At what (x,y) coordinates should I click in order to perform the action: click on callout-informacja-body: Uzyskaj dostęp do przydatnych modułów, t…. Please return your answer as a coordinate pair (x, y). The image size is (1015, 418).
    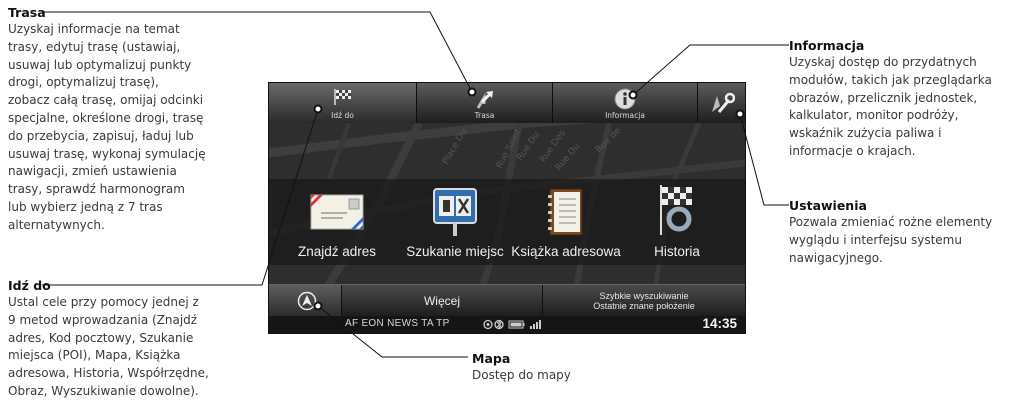
    Looking at the image, I should click on (890, 106).